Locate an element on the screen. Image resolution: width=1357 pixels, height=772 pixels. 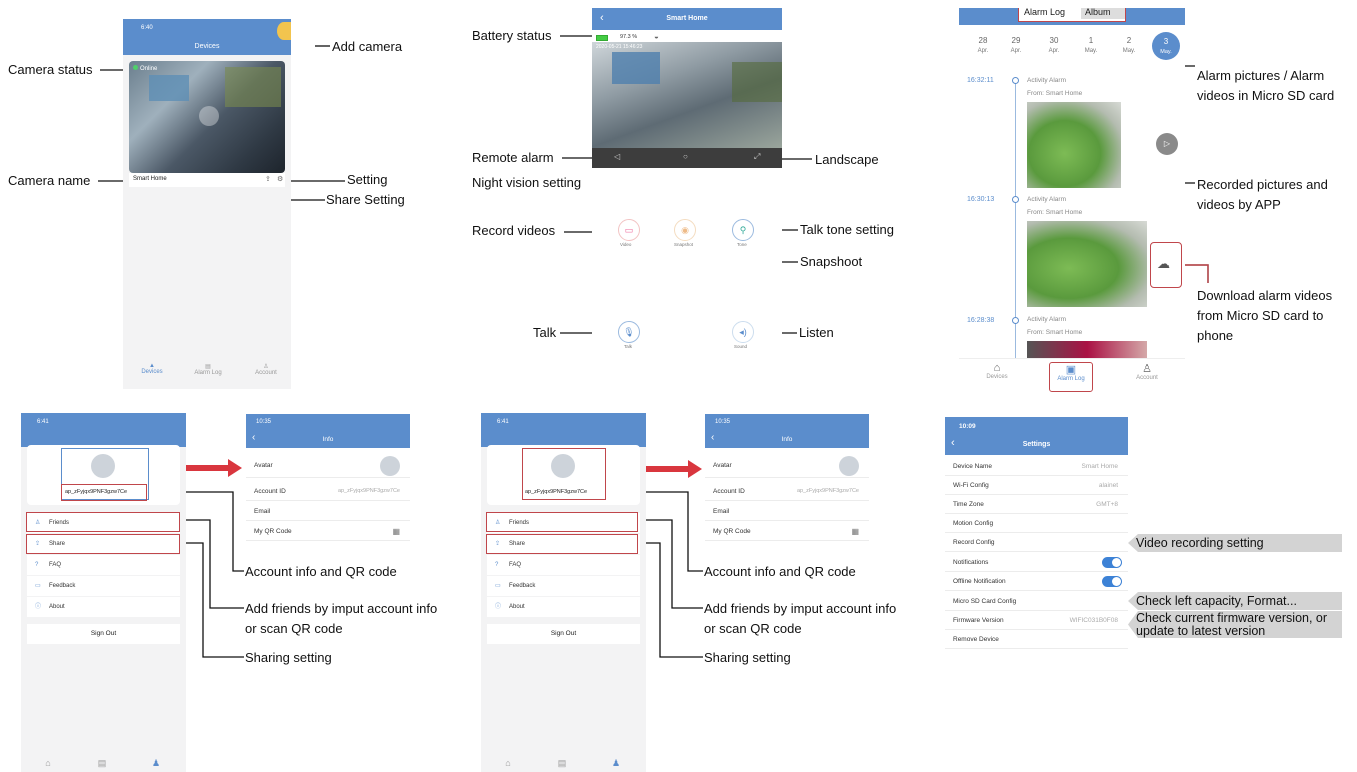
alarm-icon: ◁ is located at coordinates (617, 156).